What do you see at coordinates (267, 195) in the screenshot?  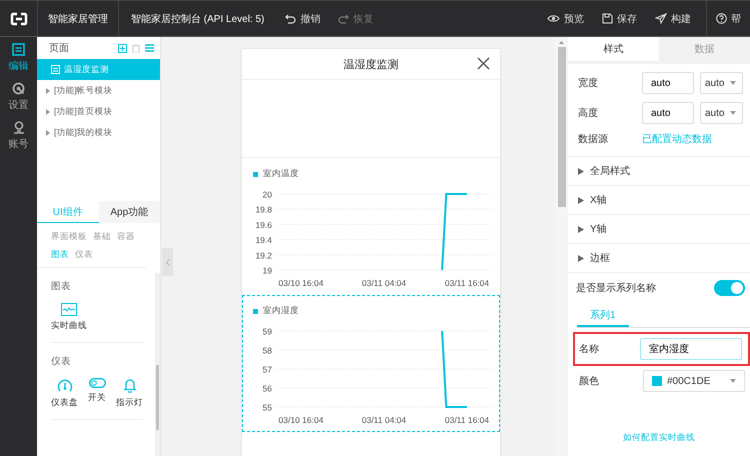 I see `axis-label: 20` at bounding box center [267, 195].